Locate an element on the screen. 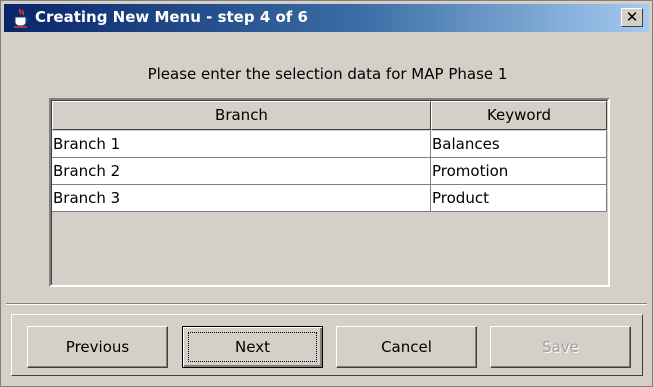 The width and height of the screenshot is (653, 387). next-button: Next is located at coordinates (252, 347).